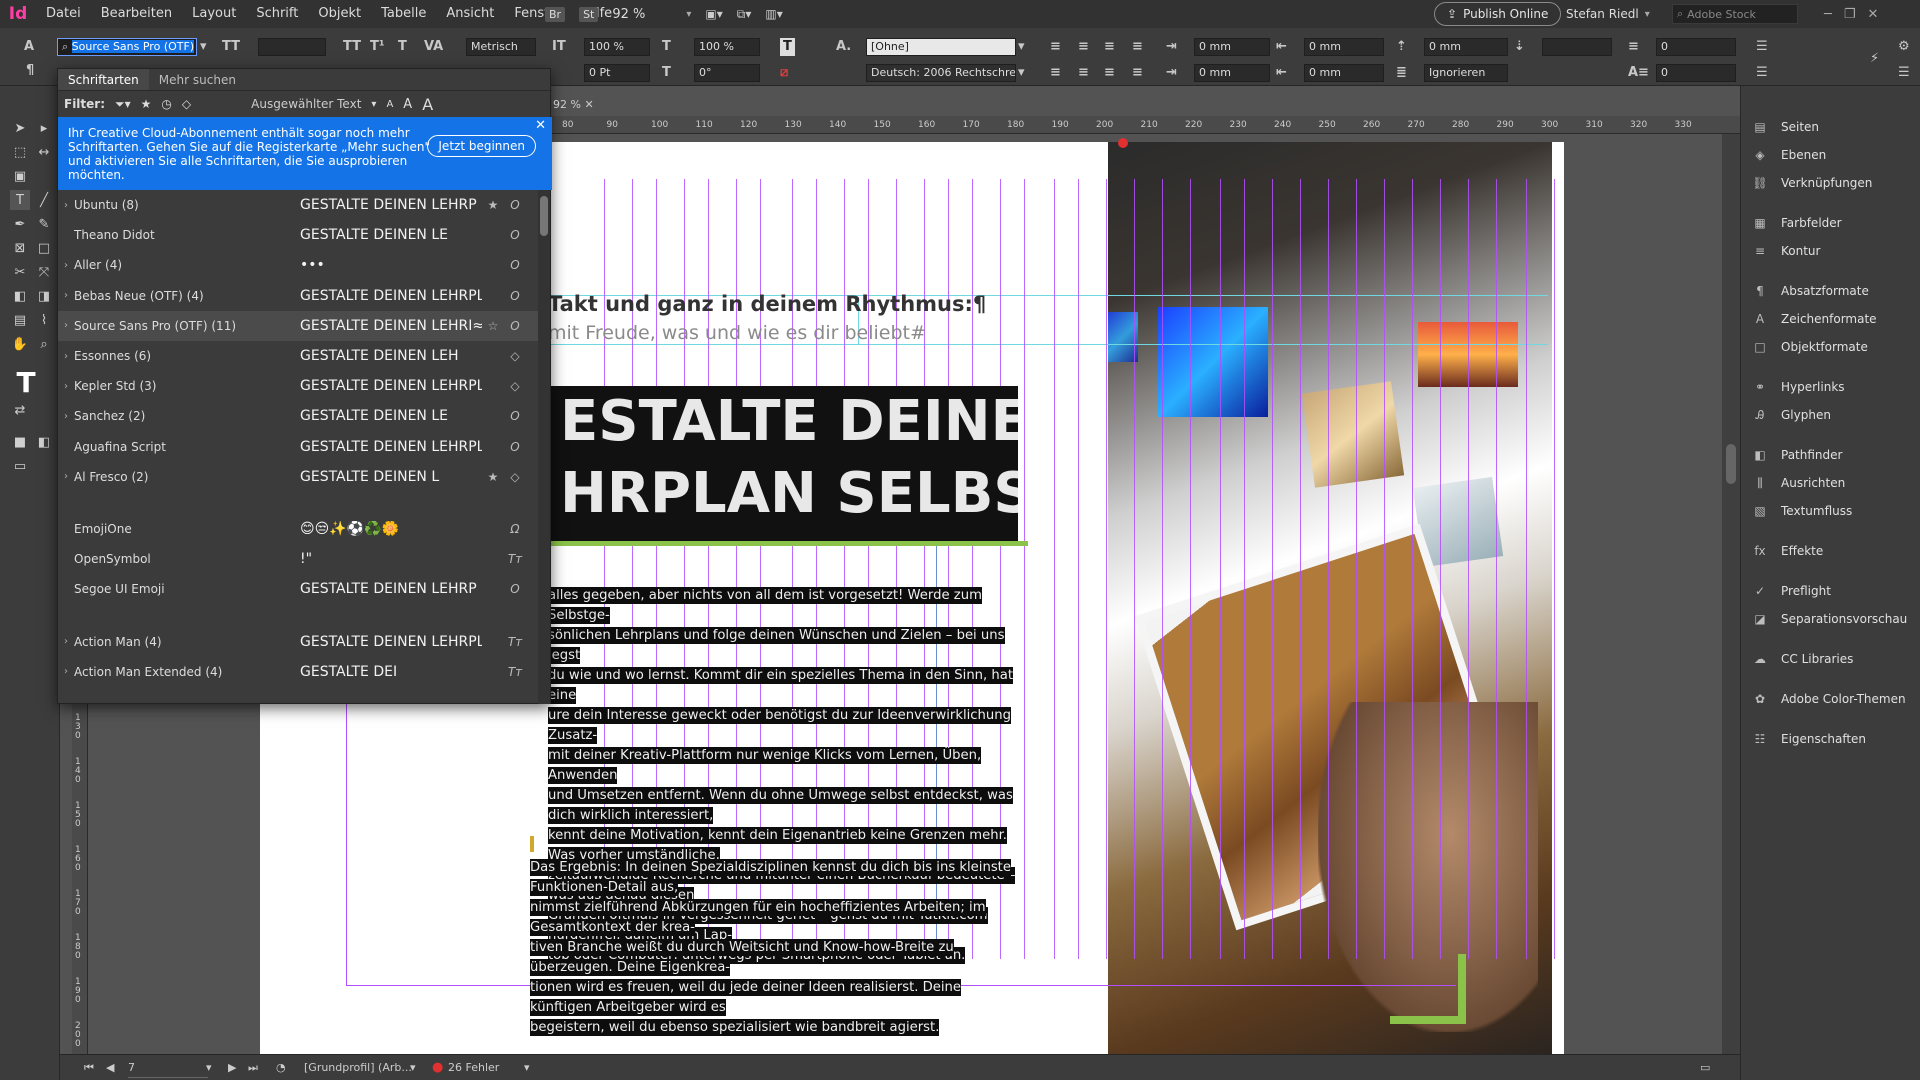 This screenshot has height=1080, width=1920. Describe the element at coordinates (555, 14) in the screenshot. I see `bridge-icon: Br` at that location.